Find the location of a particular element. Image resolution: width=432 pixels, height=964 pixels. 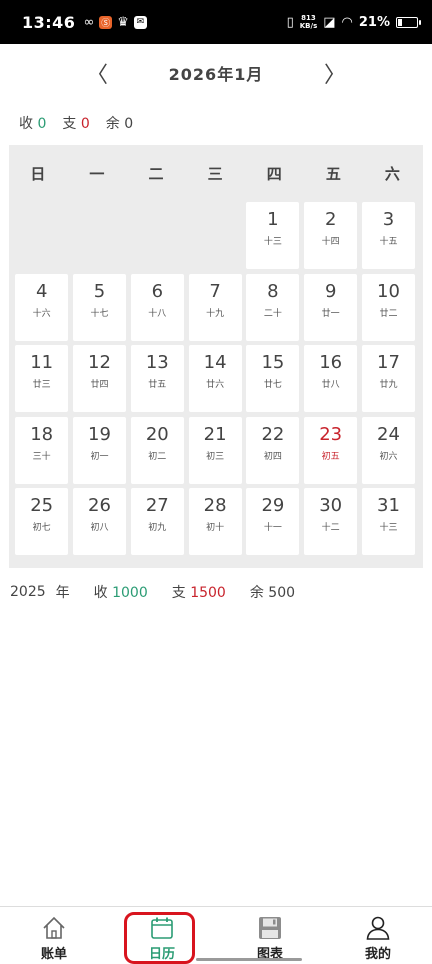

battery-icon is located at coordinates (408, 22).